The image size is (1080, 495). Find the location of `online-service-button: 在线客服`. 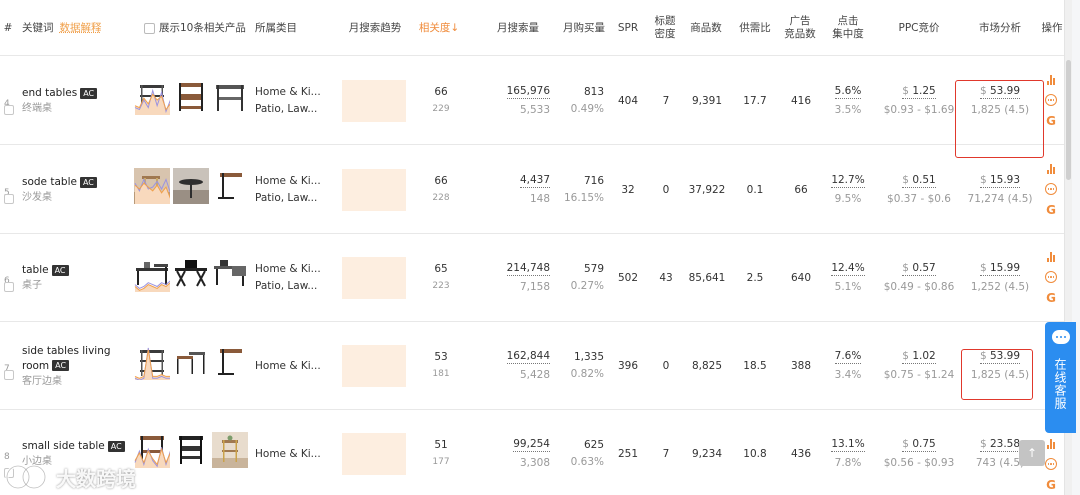

online-service-button: 在线客服 is located at coordinates (1060, 377).